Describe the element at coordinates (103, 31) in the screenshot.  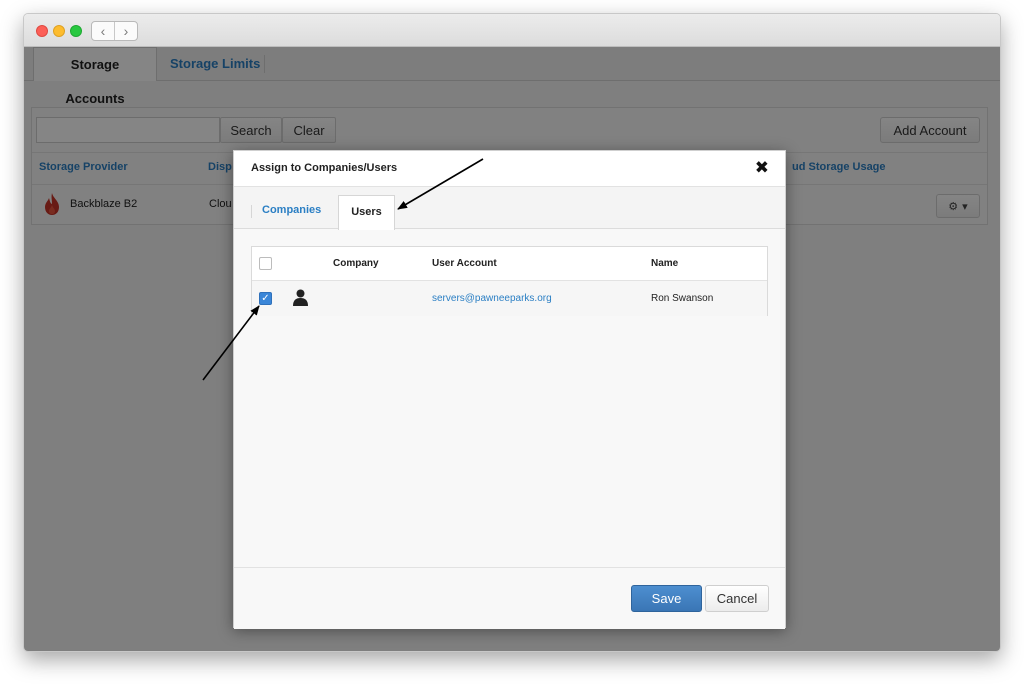
I see `back-icon: ‹` at that location.